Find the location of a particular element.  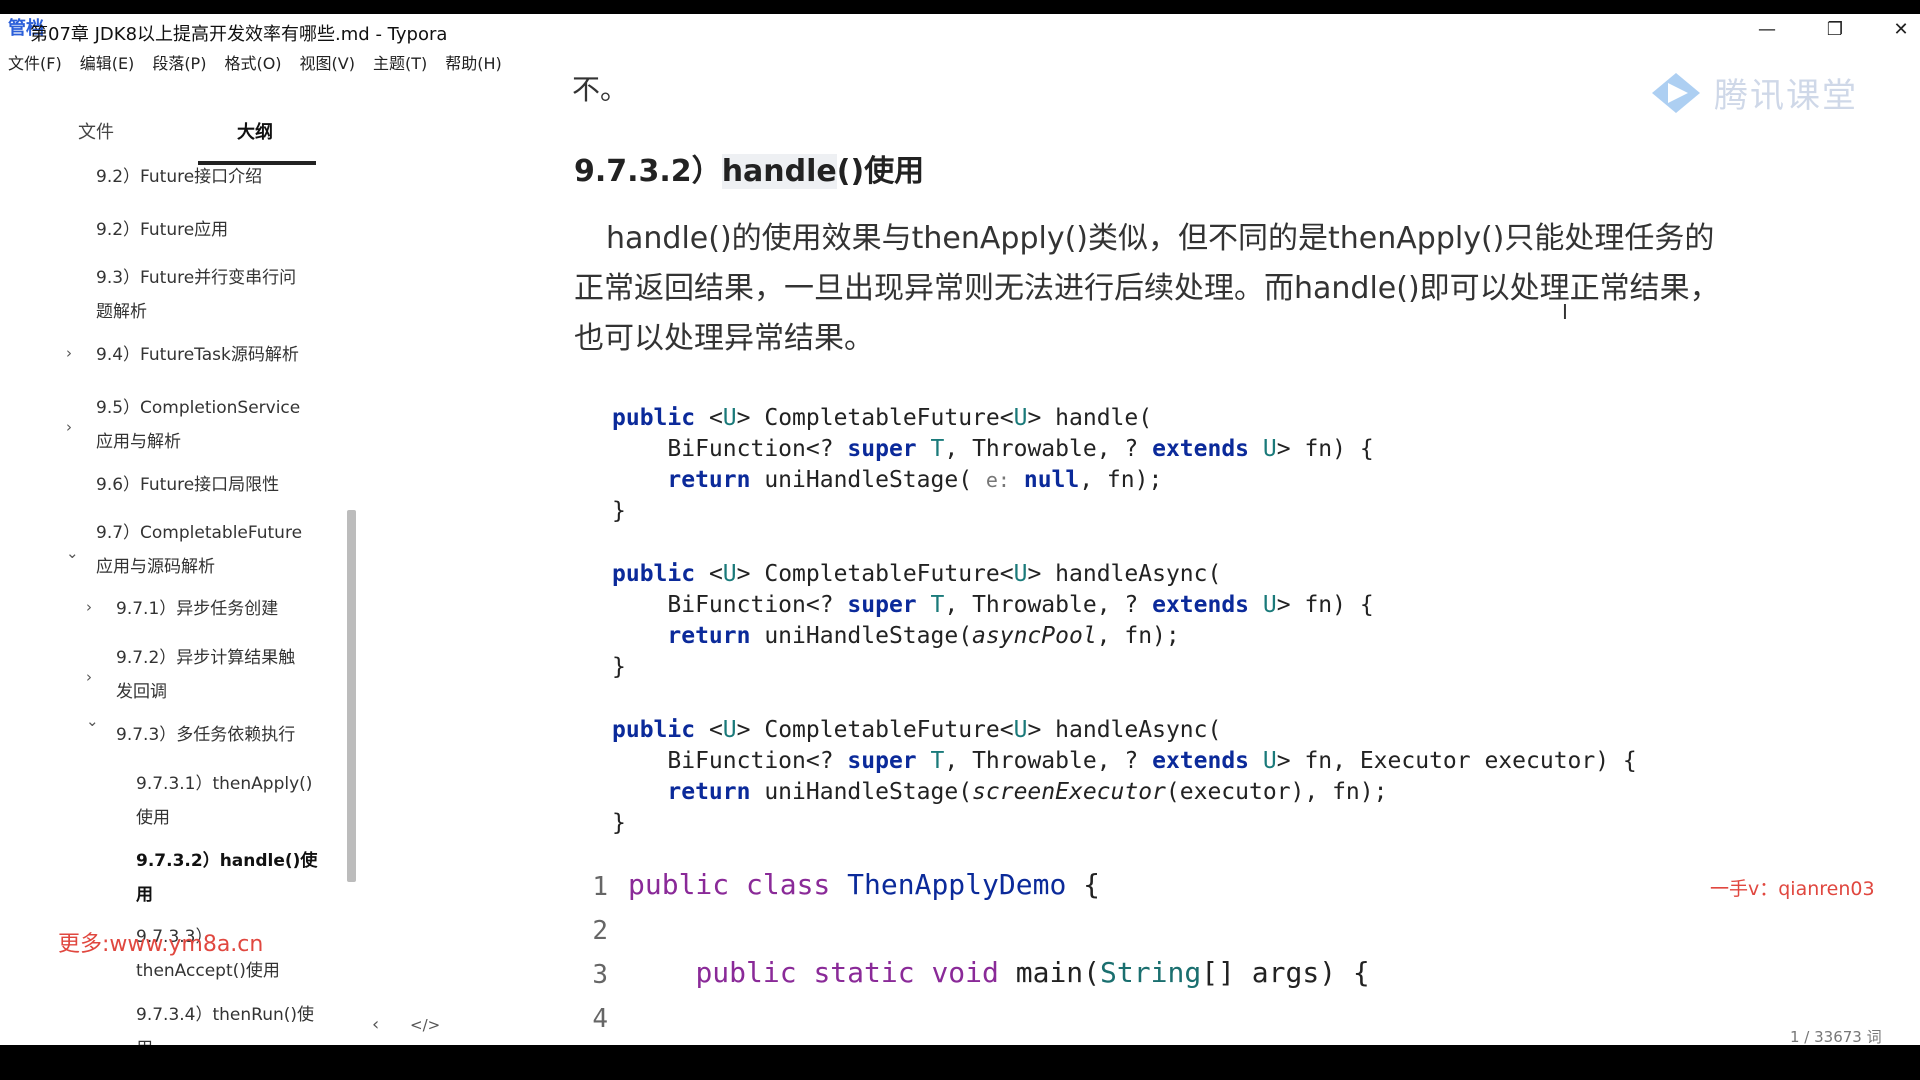

outline-item-cont: 题解析 is located at coordinates (121, 312).